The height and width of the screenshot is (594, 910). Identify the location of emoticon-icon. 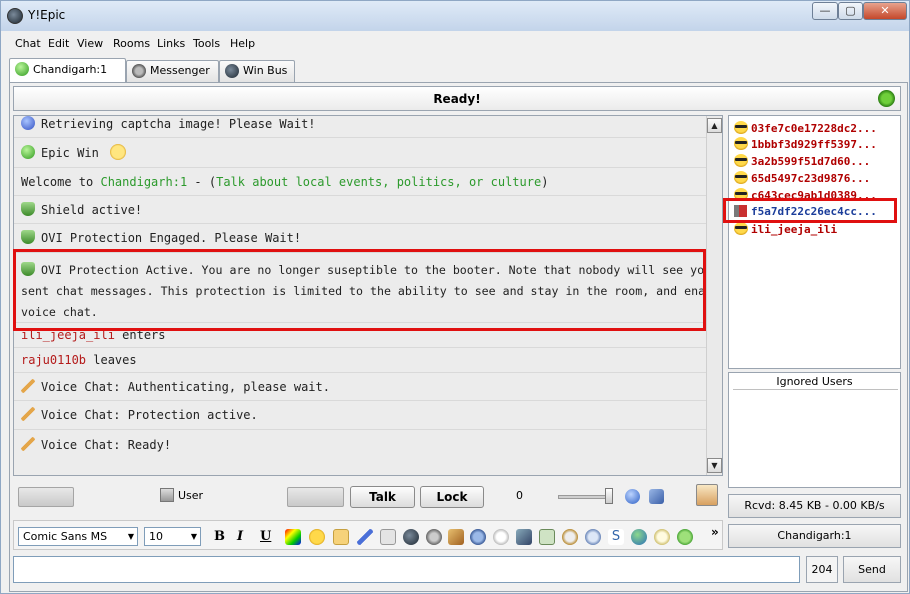
(317, 537).